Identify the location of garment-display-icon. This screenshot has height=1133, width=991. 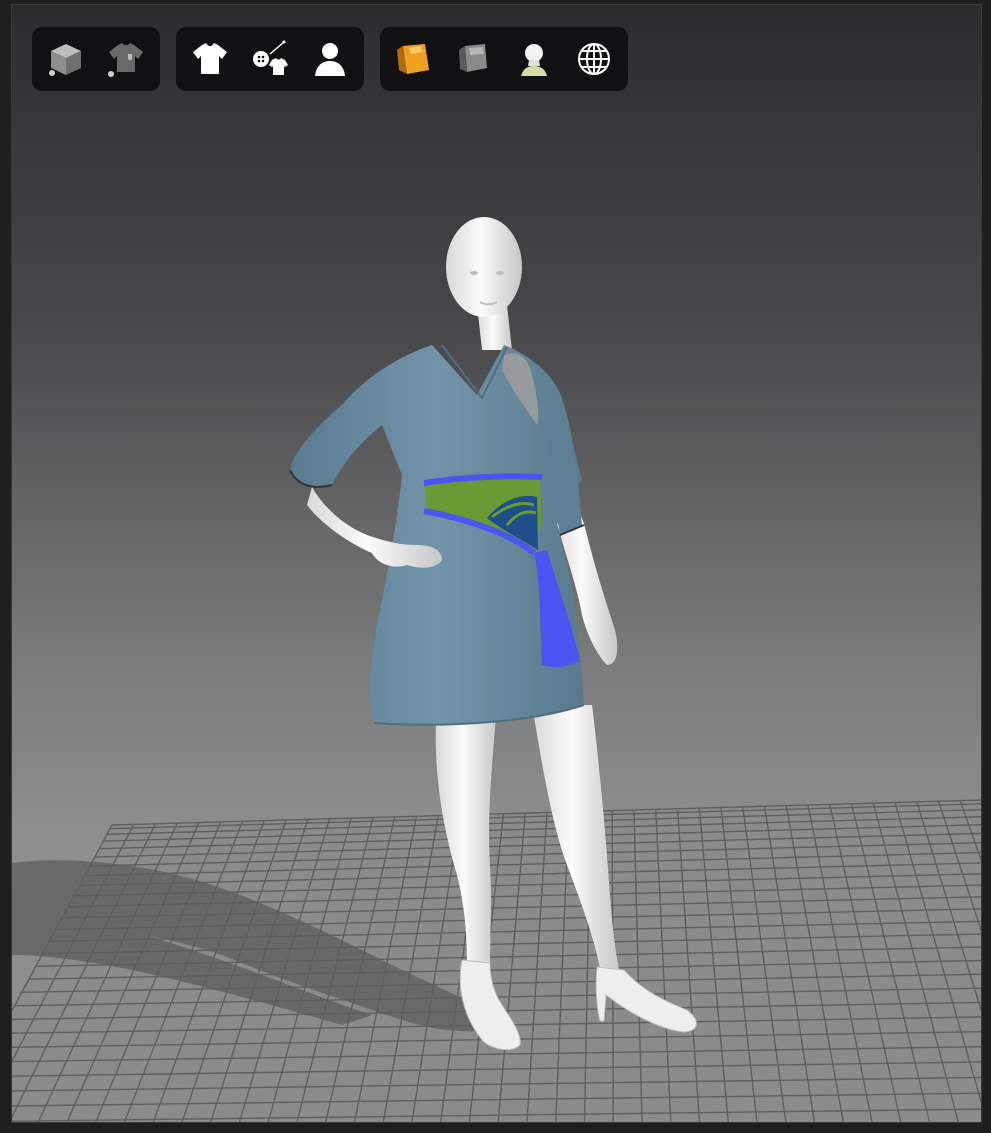
(125, 60).